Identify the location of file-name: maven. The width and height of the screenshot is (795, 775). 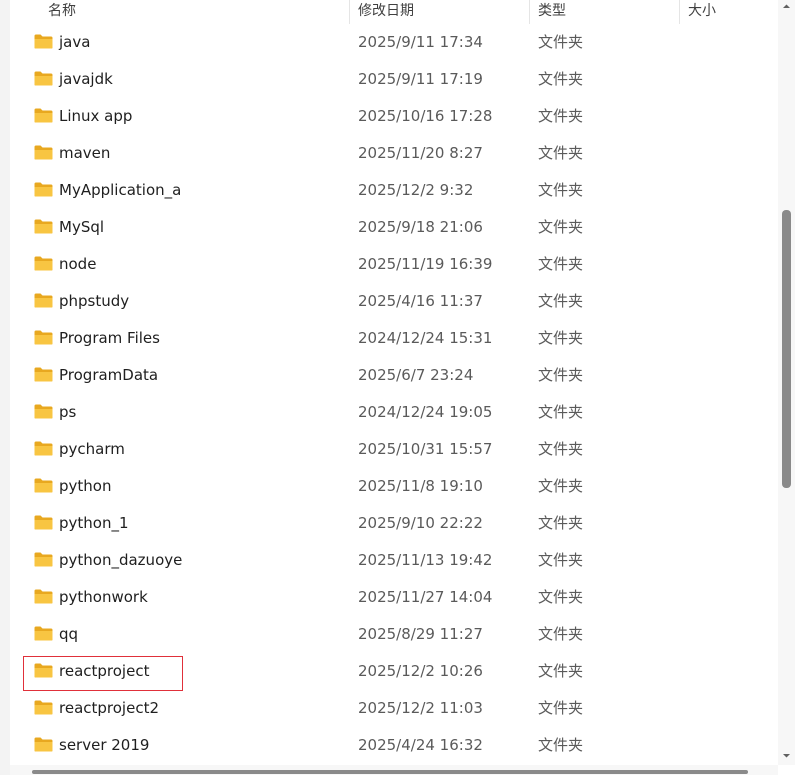
(84, 153).